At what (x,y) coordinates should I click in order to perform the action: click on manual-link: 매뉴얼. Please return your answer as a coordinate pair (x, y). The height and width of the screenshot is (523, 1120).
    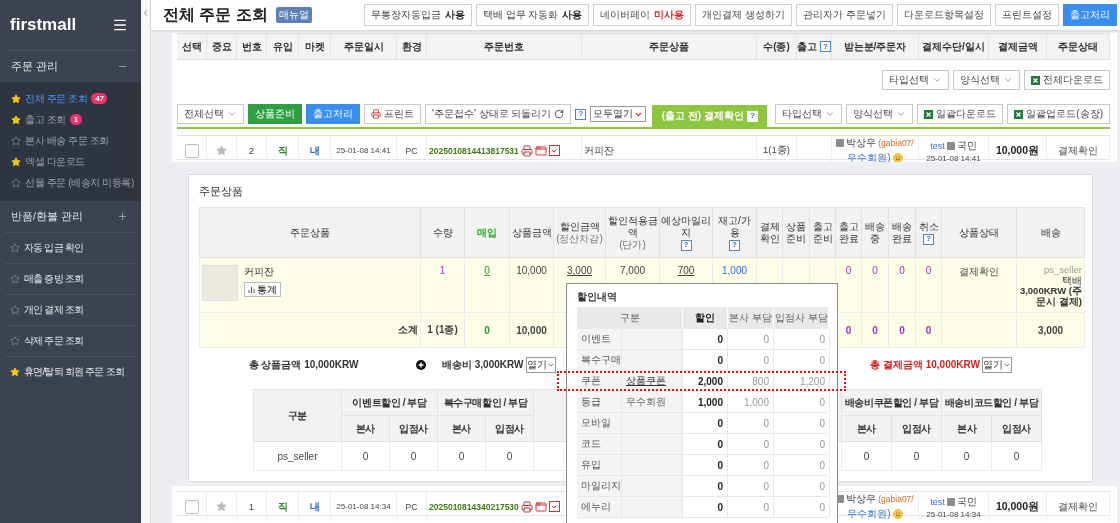
    Looking at the image, I should click on (293, 15).